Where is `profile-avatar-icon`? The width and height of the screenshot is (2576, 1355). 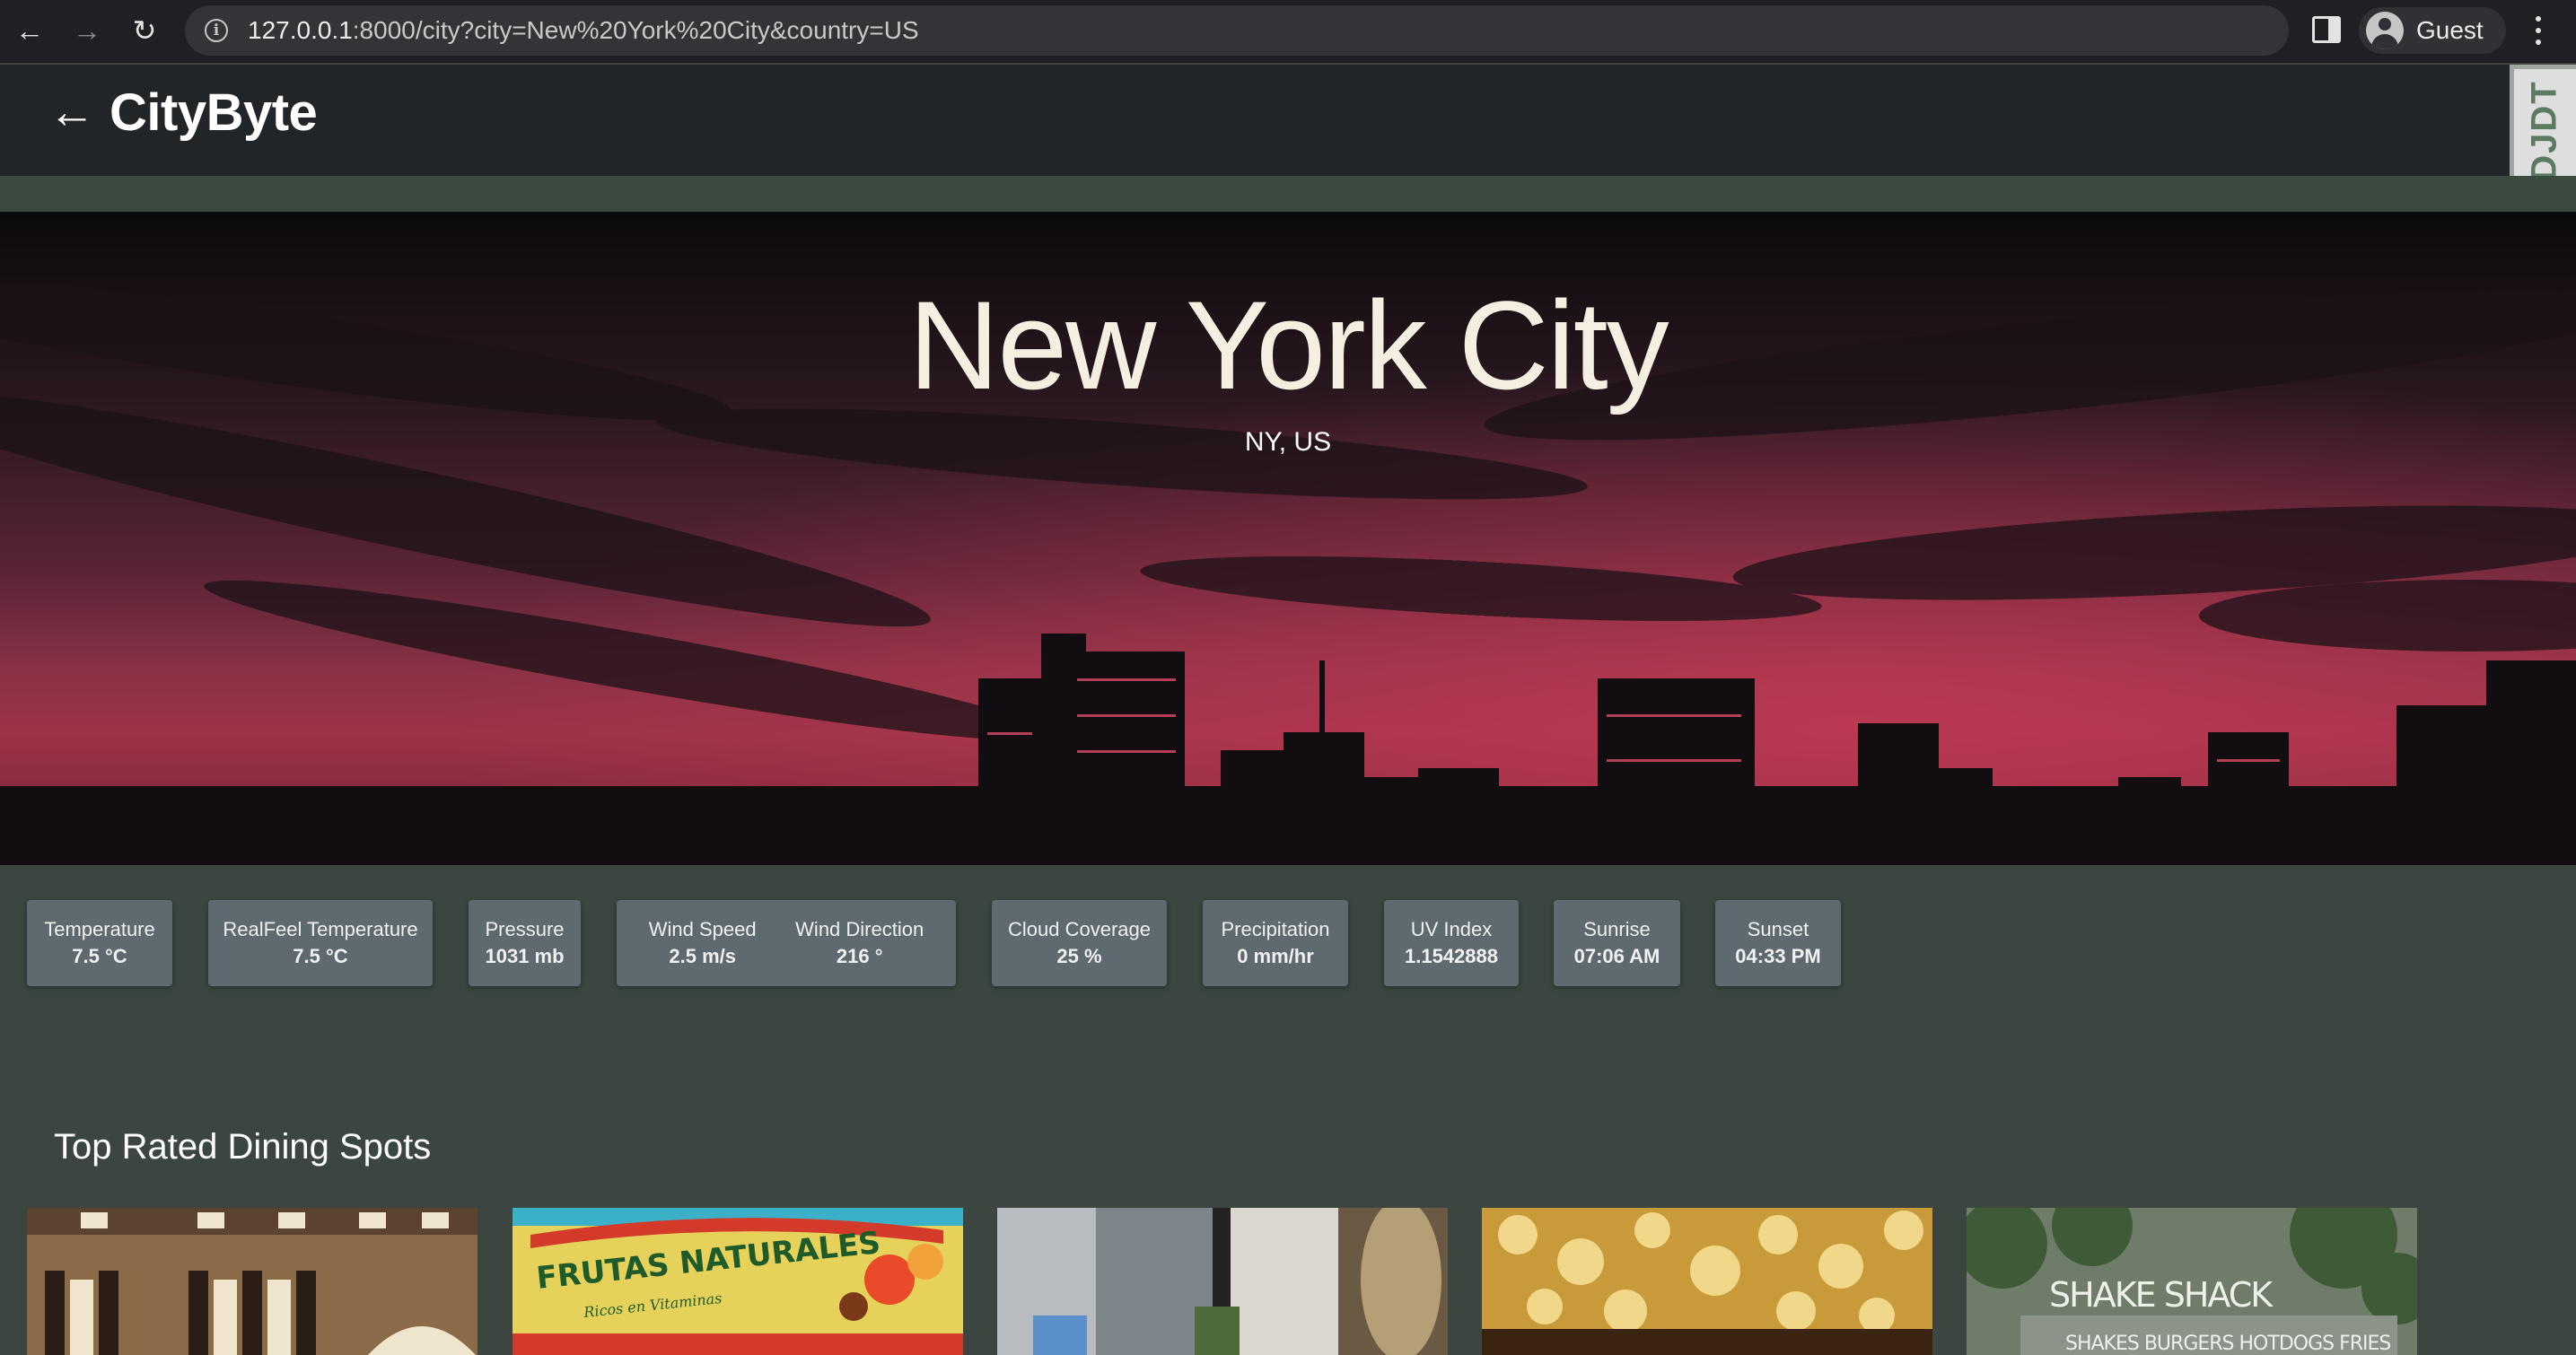 profile-avatar-icon is located at coordinates (2385, 31).